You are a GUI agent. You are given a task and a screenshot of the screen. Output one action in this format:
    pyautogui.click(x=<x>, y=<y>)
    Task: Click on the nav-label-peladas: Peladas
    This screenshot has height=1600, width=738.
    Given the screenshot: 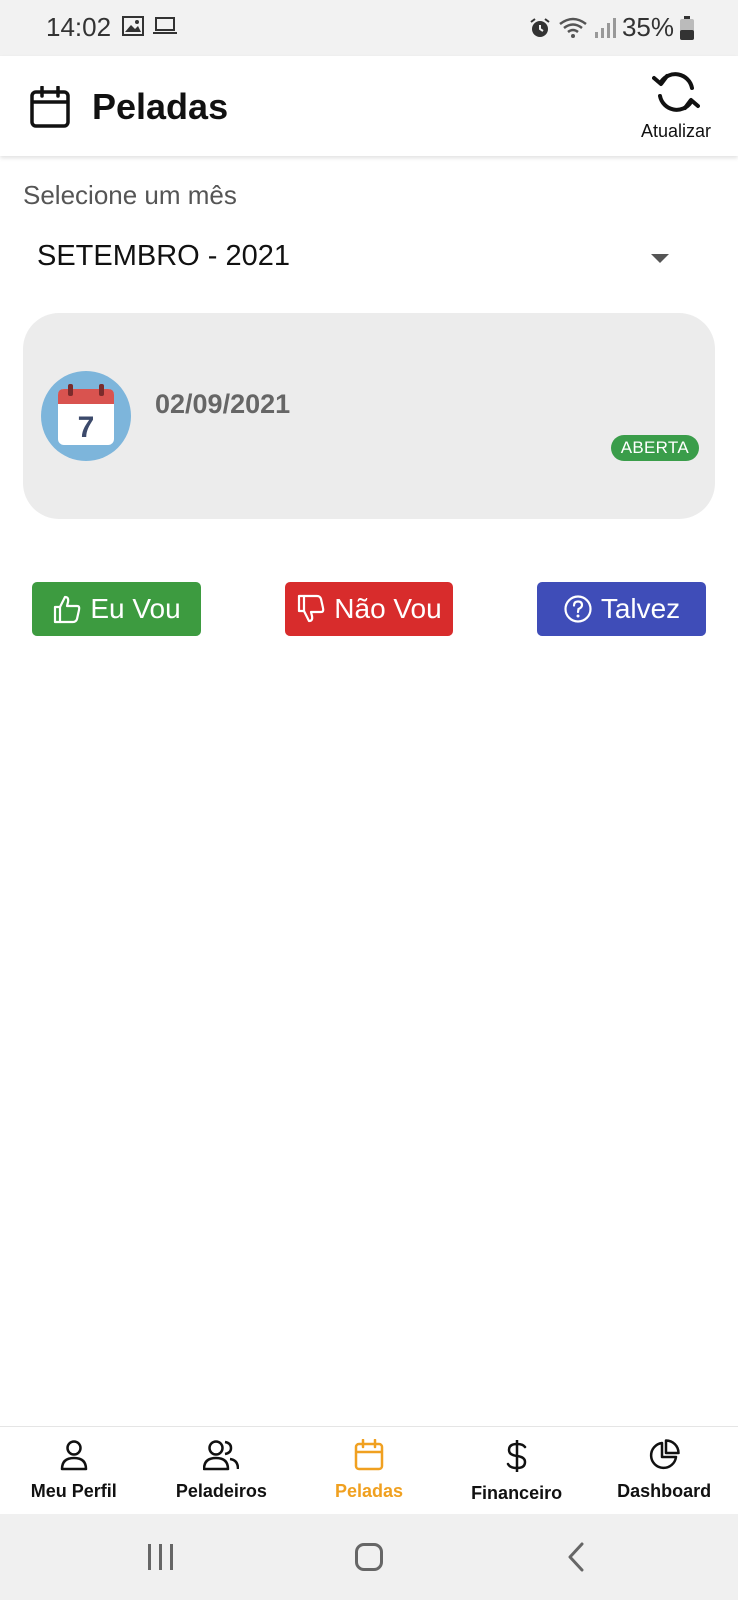 What is the action you would take?
    pyautogui.click(x=368, y=1491)
    